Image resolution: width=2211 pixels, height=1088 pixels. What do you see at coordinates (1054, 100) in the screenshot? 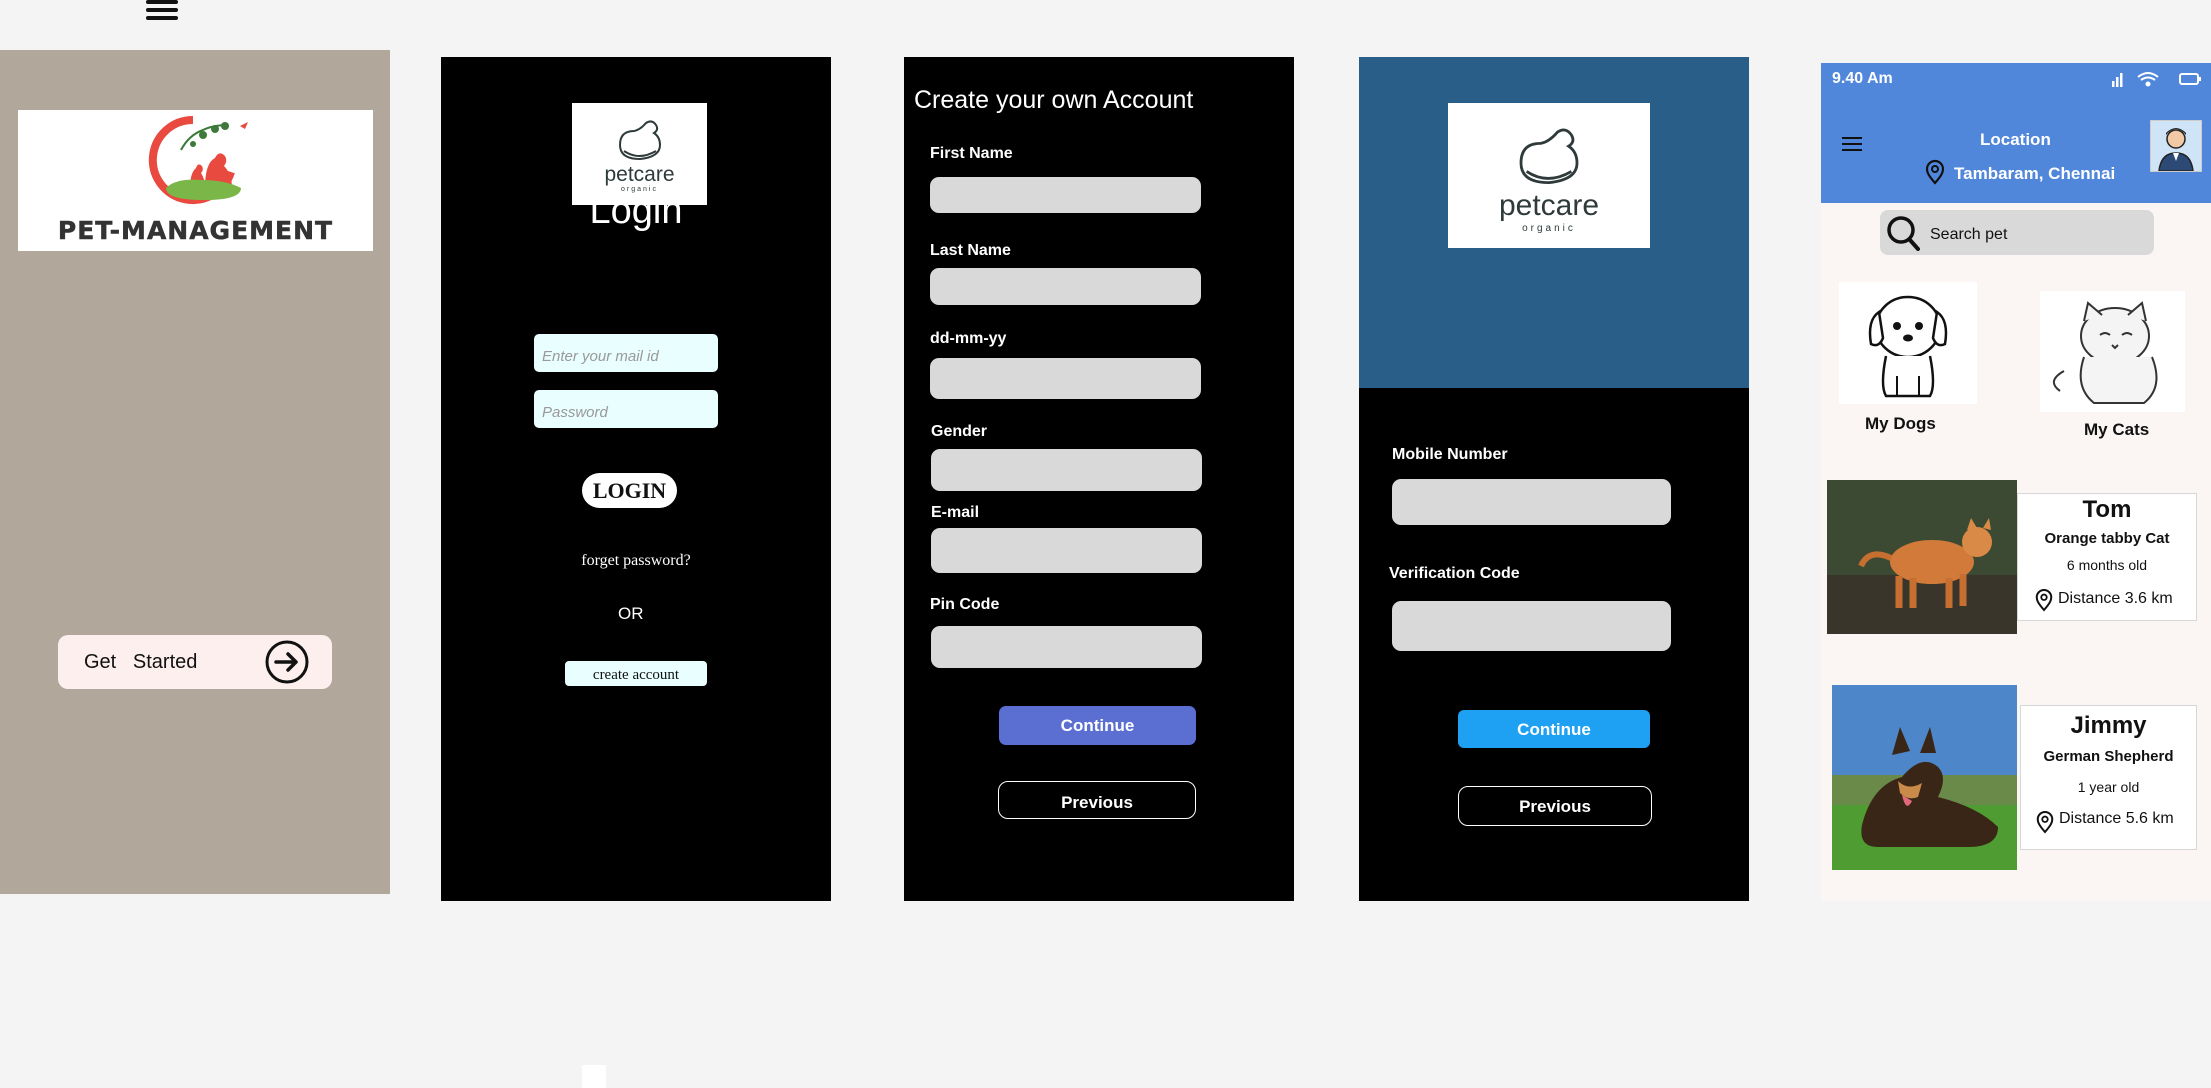
I see `signup-title: Create your own Account` at bounding box center [1054, 100].